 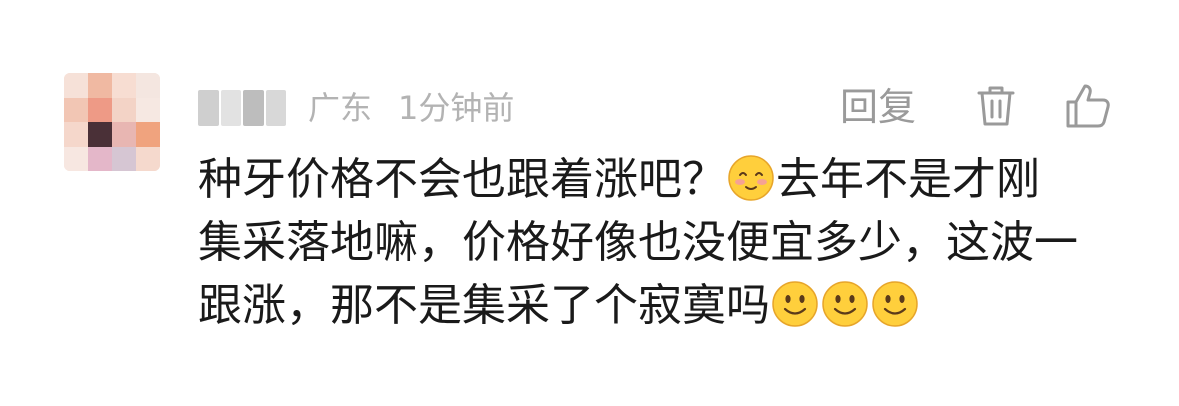 I want to click on comment-text-segment: 种牙价格不会也跟着涨吧？, so click(x=462, y=179).